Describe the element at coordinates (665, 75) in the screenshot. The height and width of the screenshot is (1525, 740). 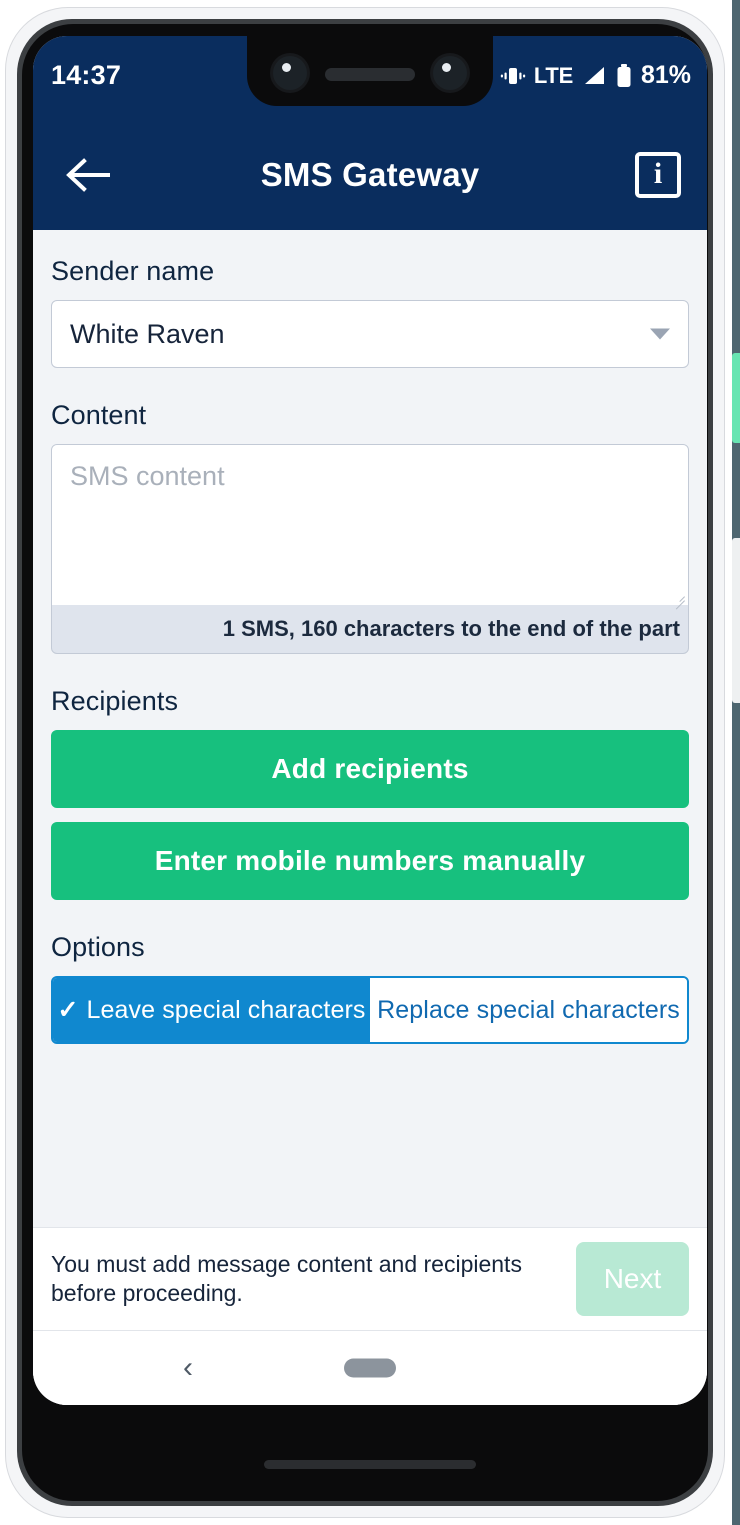
I see `battery-percent-label: 81%` at that location.